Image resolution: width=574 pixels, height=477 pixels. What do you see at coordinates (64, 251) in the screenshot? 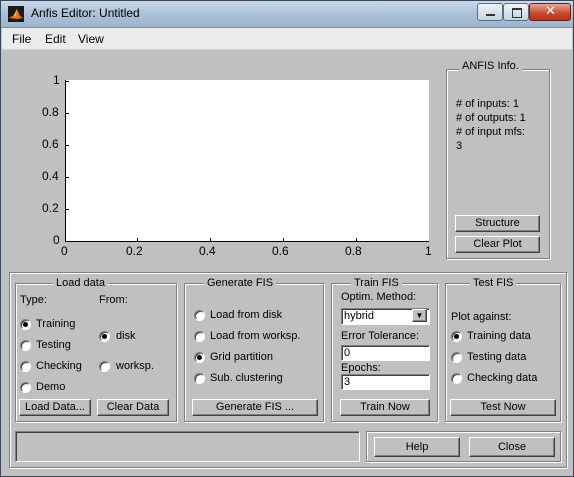
I see `x-tick-label: 0` at bounding box center [64, 251].